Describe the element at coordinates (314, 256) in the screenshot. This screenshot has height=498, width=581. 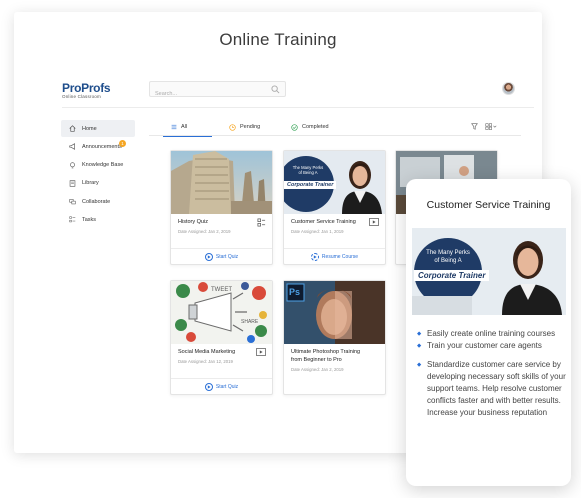
I see `progress-icon` at that location.